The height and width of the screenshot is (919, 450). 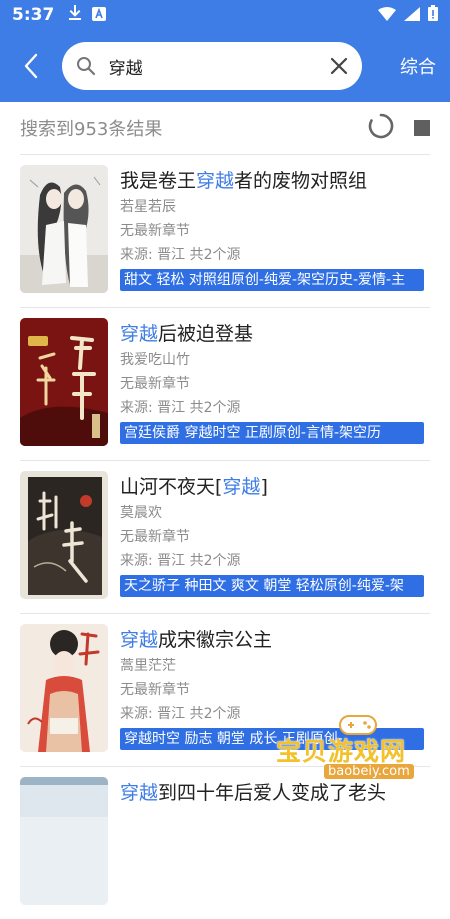 I want to click on close-icon, so click(x=338, y=66).